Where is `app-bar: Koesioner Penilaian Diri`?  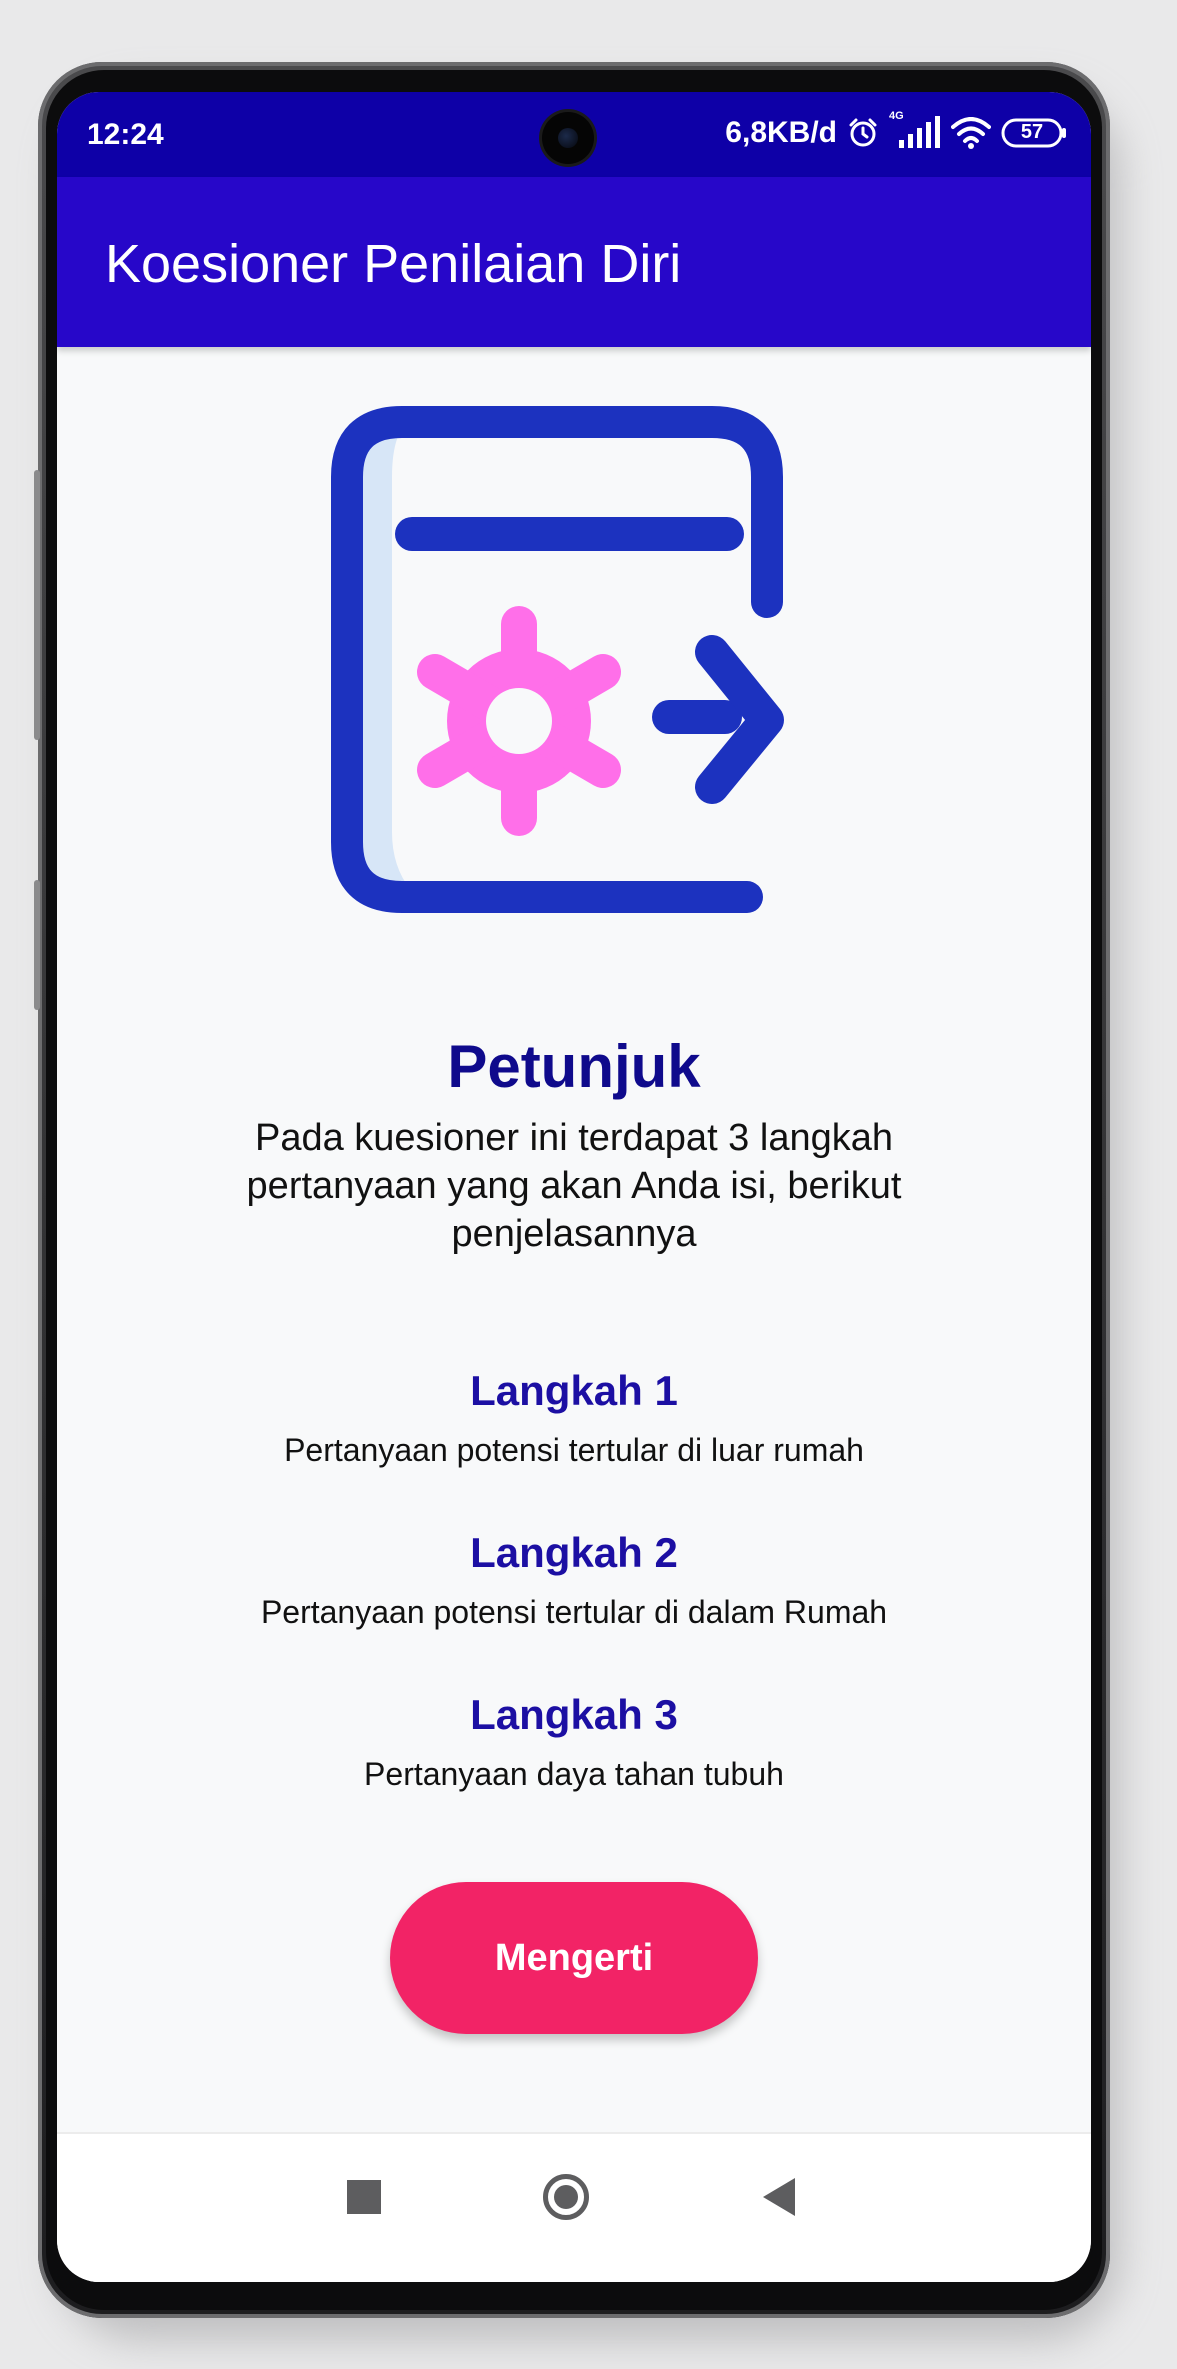
app-bar: Koesioner Penilaian Diri is located at coordinates (574, 262).